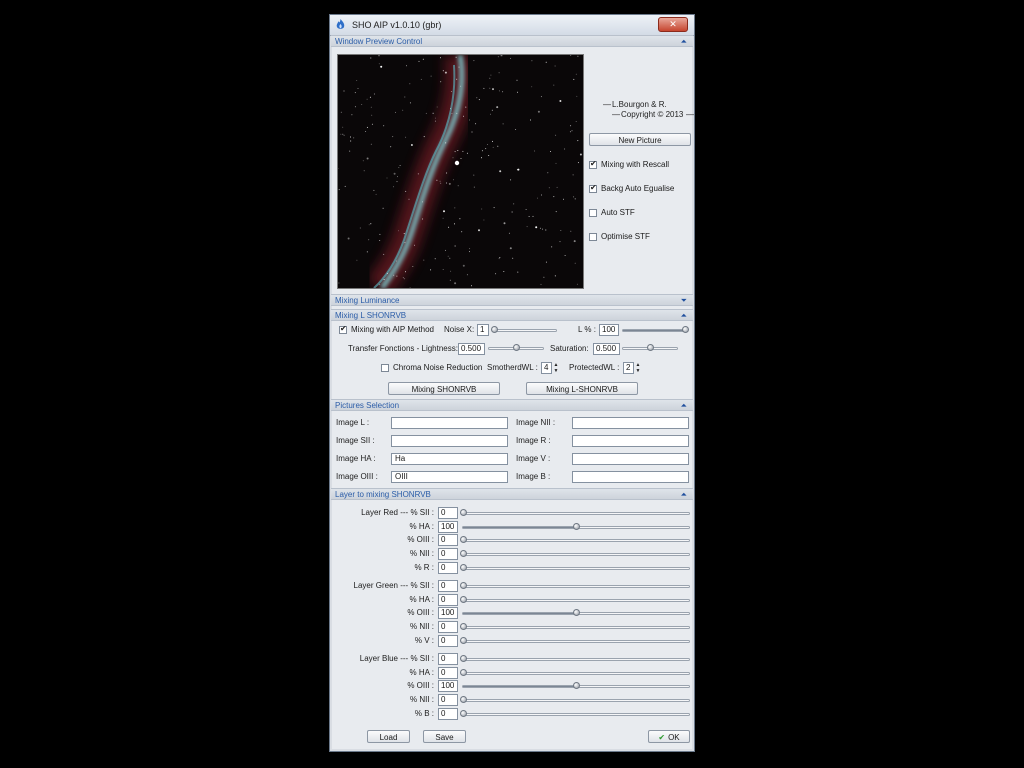 This screenshot has height=768, width=1024. What do you see at coordinates (512, 315) in the screenshot?
I see `section-mixing-l-shonrvb: Mixing L SHONRVB ⏶` at bounding box center [512, 315].